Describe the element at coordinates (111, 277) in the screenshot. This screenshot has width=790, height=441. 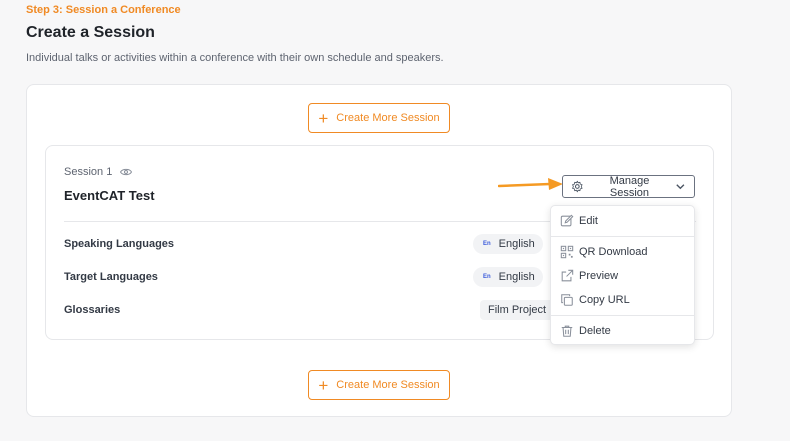
I see `target-languages-label: Target Languages` at that location.